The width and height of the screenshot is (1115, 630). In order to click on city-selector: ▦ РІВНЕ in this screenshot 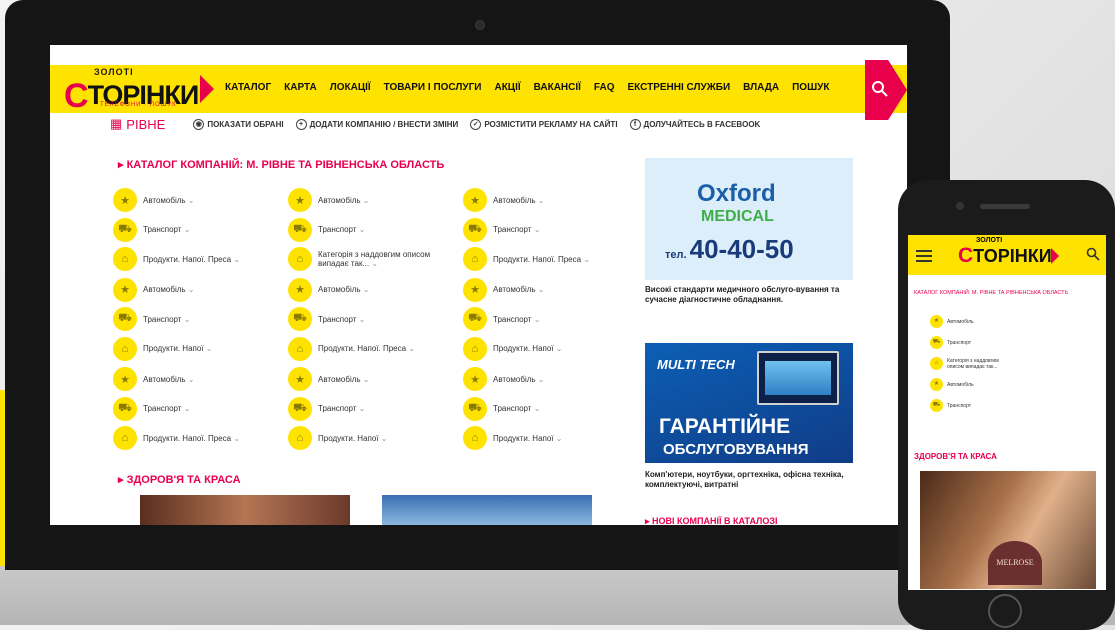, I will do `click(137, 124)`.